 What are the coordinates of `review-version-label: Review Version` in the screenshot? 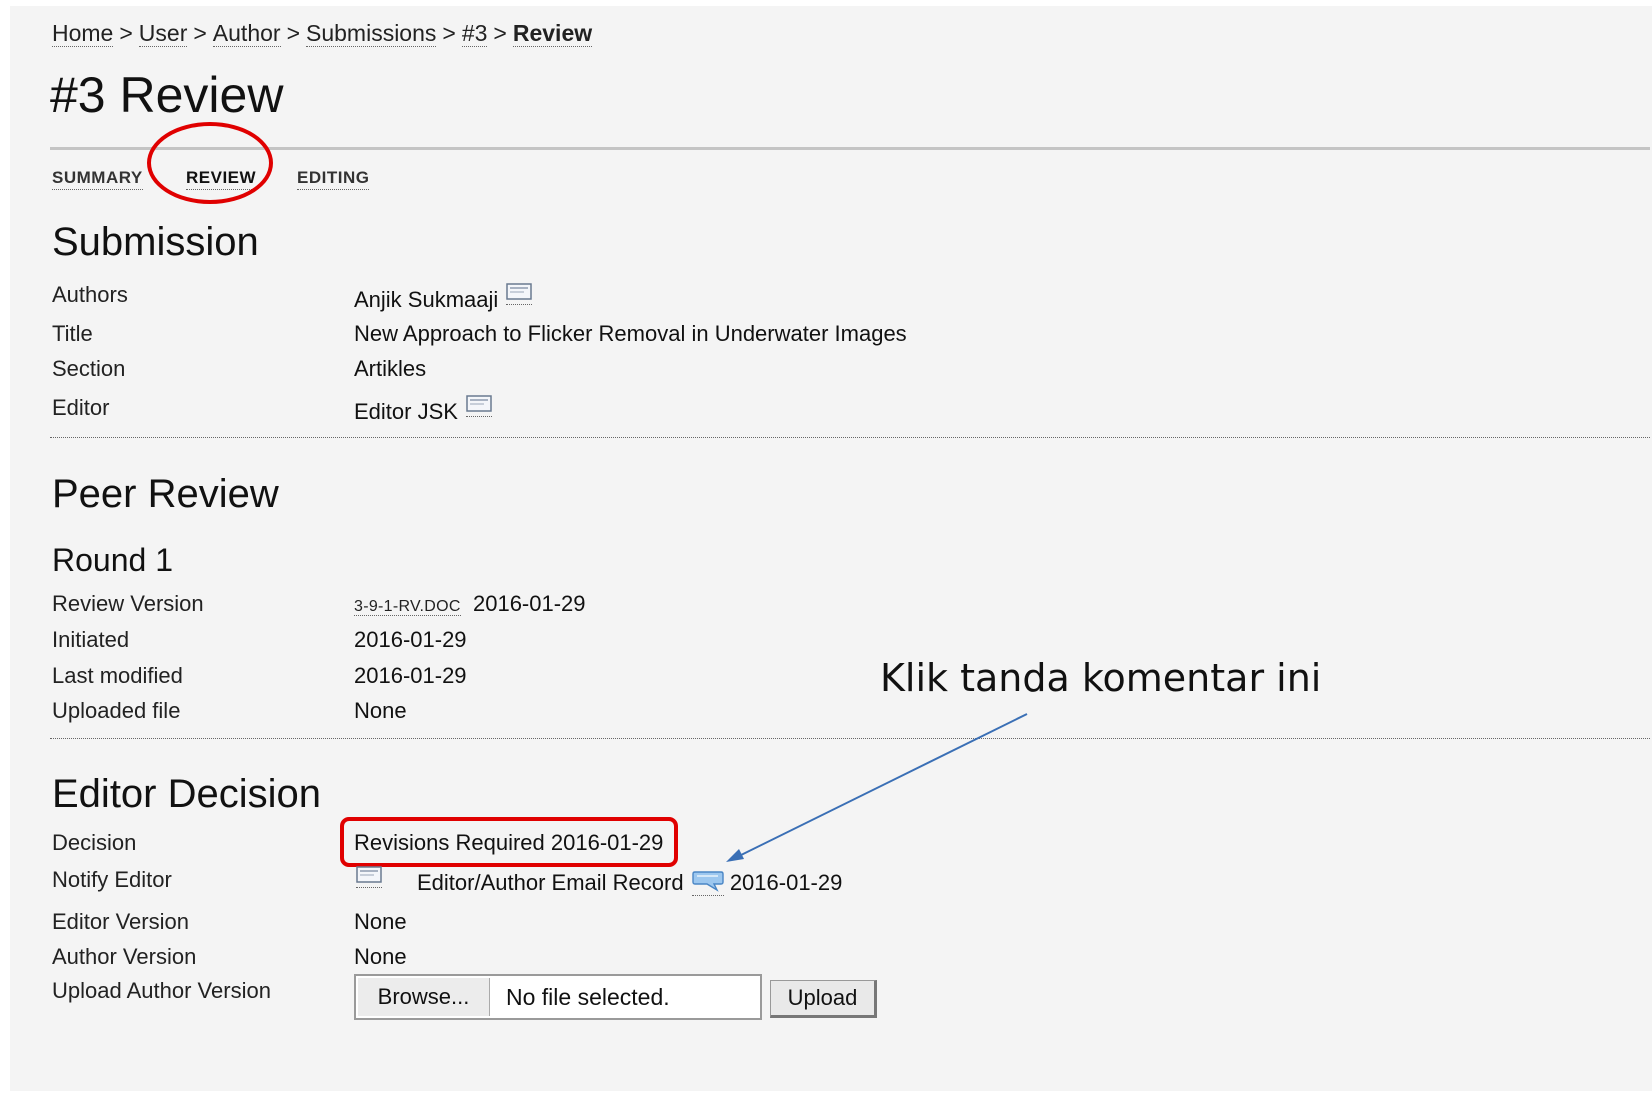 It's located at (128, 603).